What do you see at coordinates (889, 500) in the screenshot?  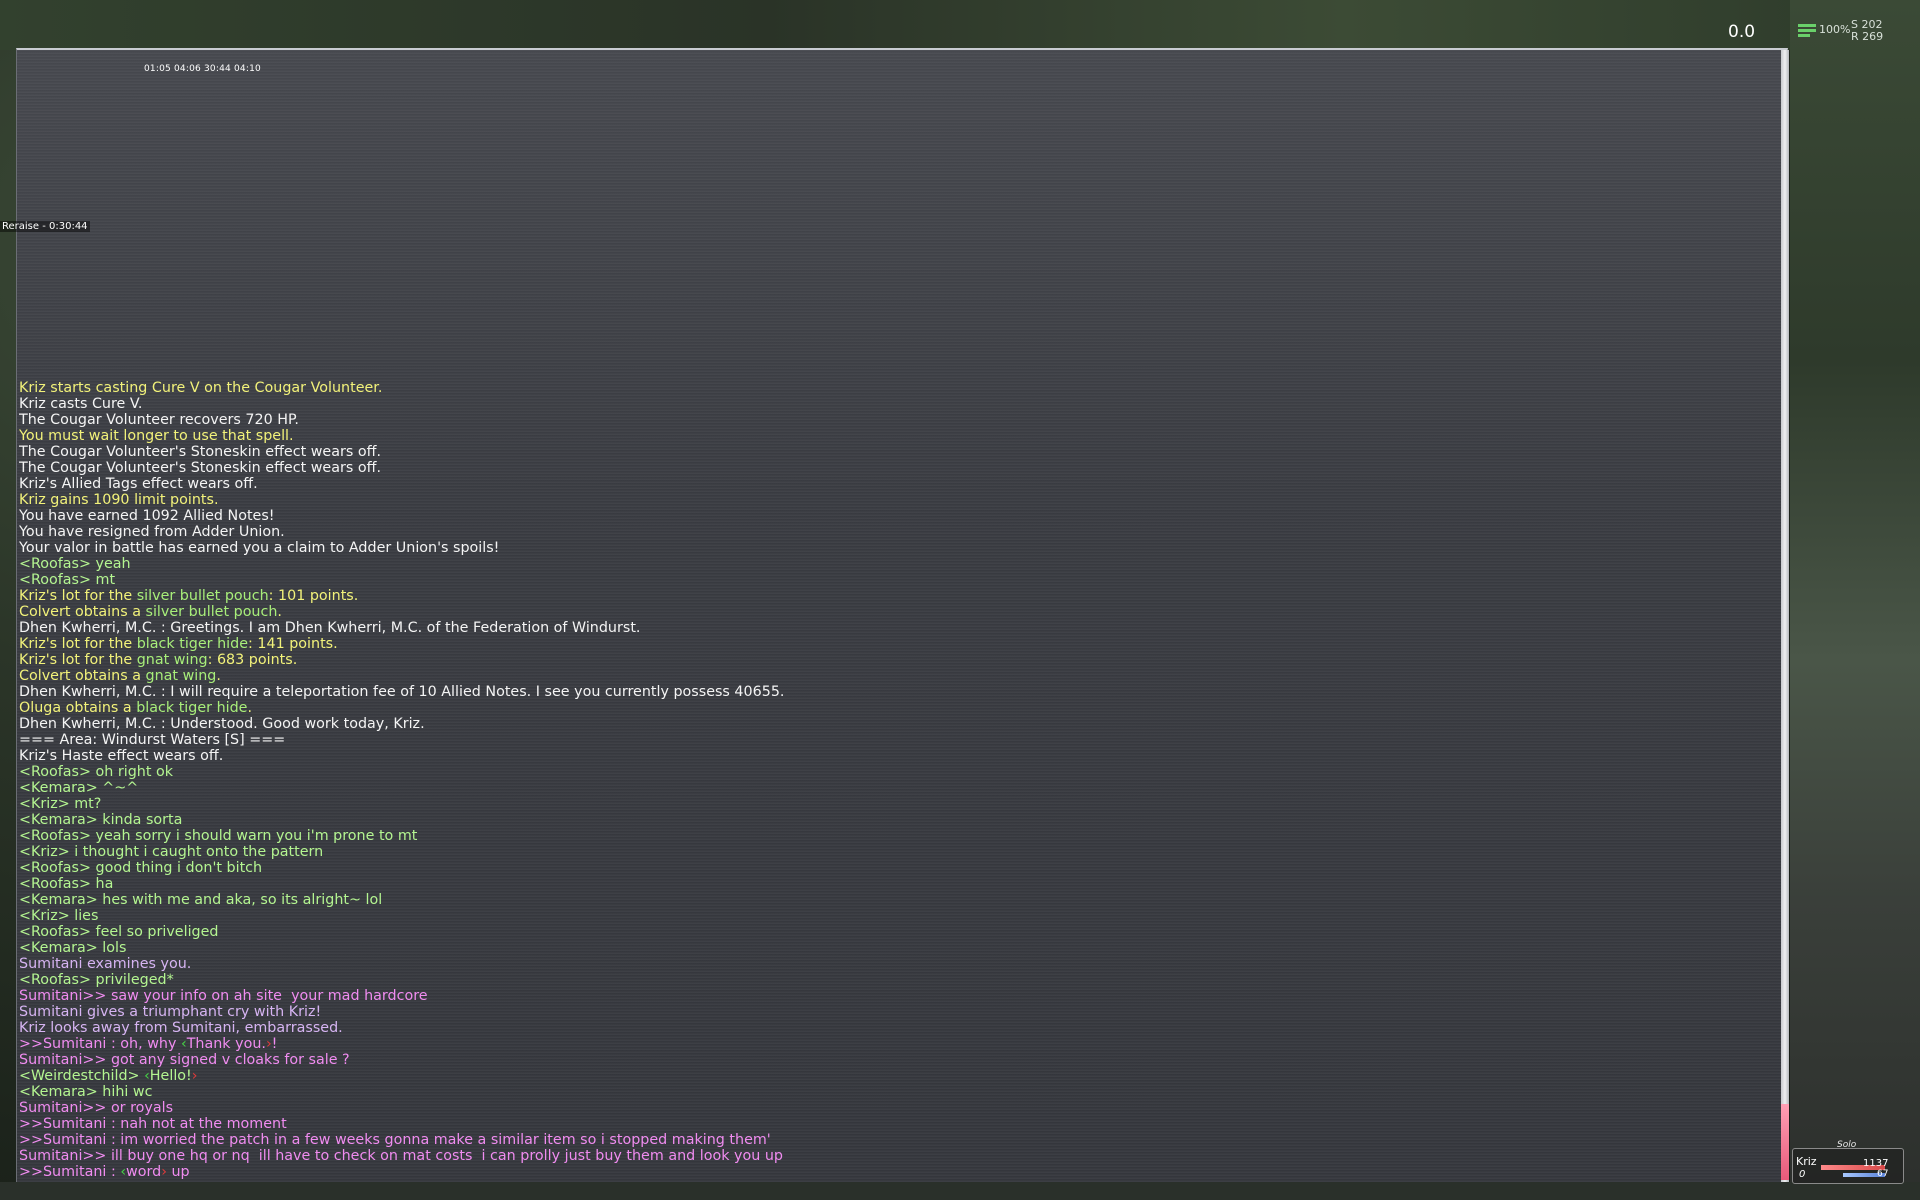 I see `chat-line: Kriz gains 1090 limit points.` at bounding box center [889, 500].